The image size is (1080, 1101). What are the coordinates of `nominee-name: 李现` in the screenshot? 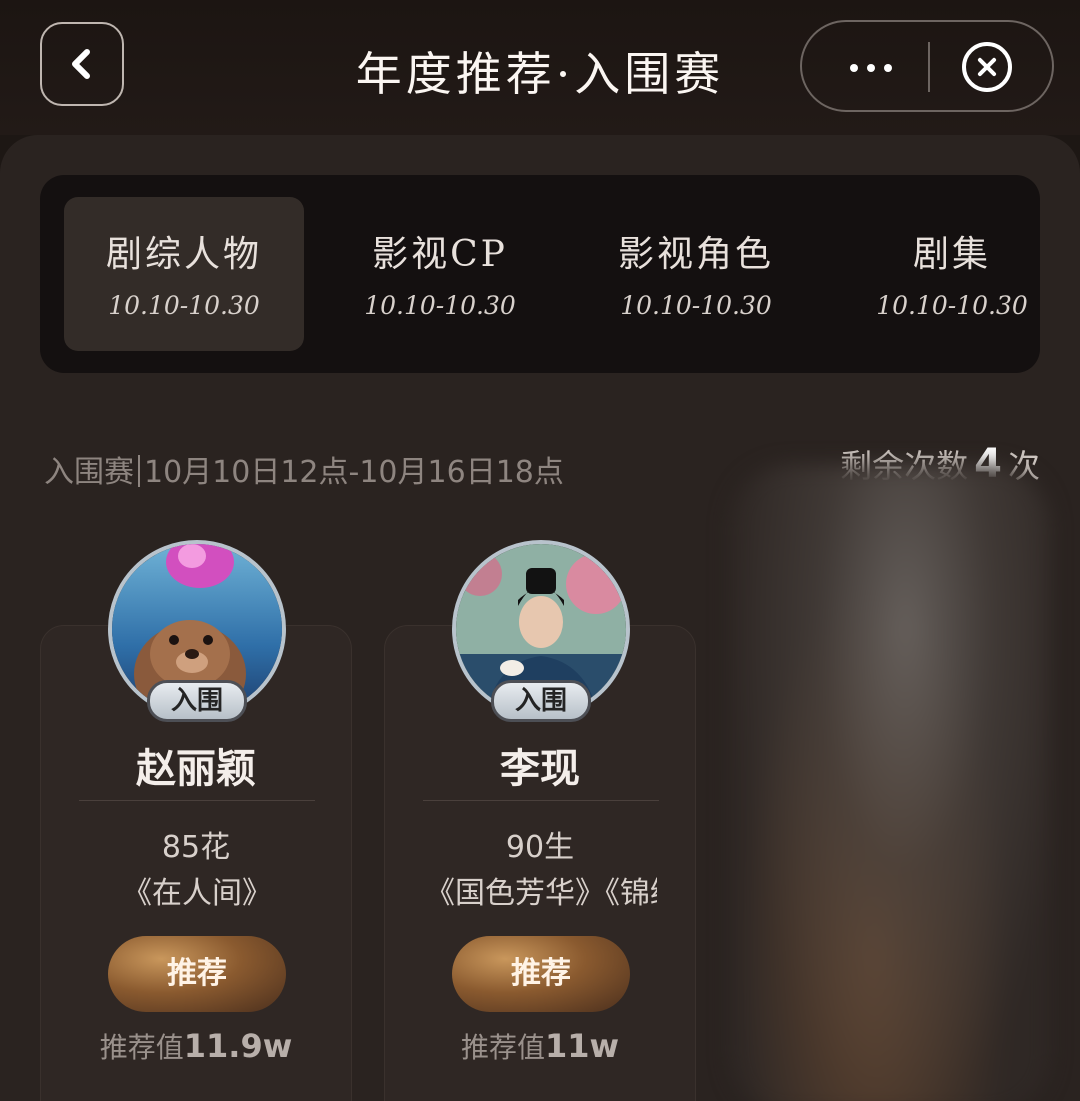 It's located at (540, 769).